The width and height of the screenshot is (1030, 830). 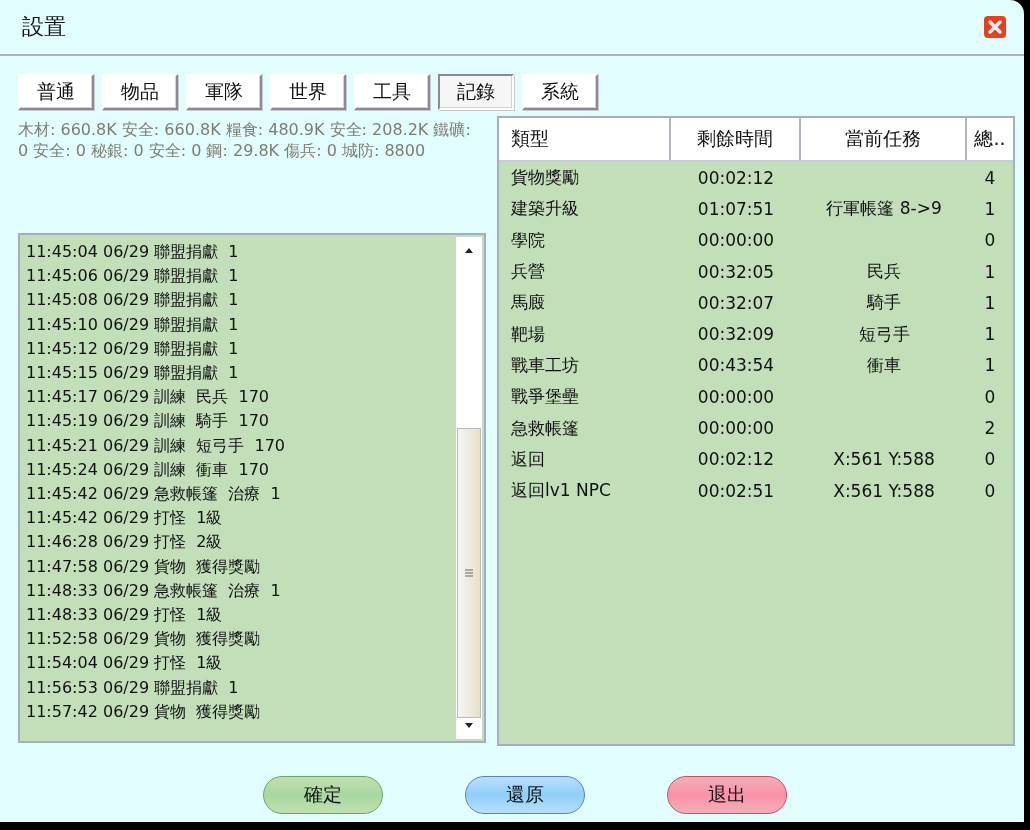 What do you see at coordinates (736, 271) in the screenshot?
I see `table-cell: 00:32:05` at bounding box center [736, 271].